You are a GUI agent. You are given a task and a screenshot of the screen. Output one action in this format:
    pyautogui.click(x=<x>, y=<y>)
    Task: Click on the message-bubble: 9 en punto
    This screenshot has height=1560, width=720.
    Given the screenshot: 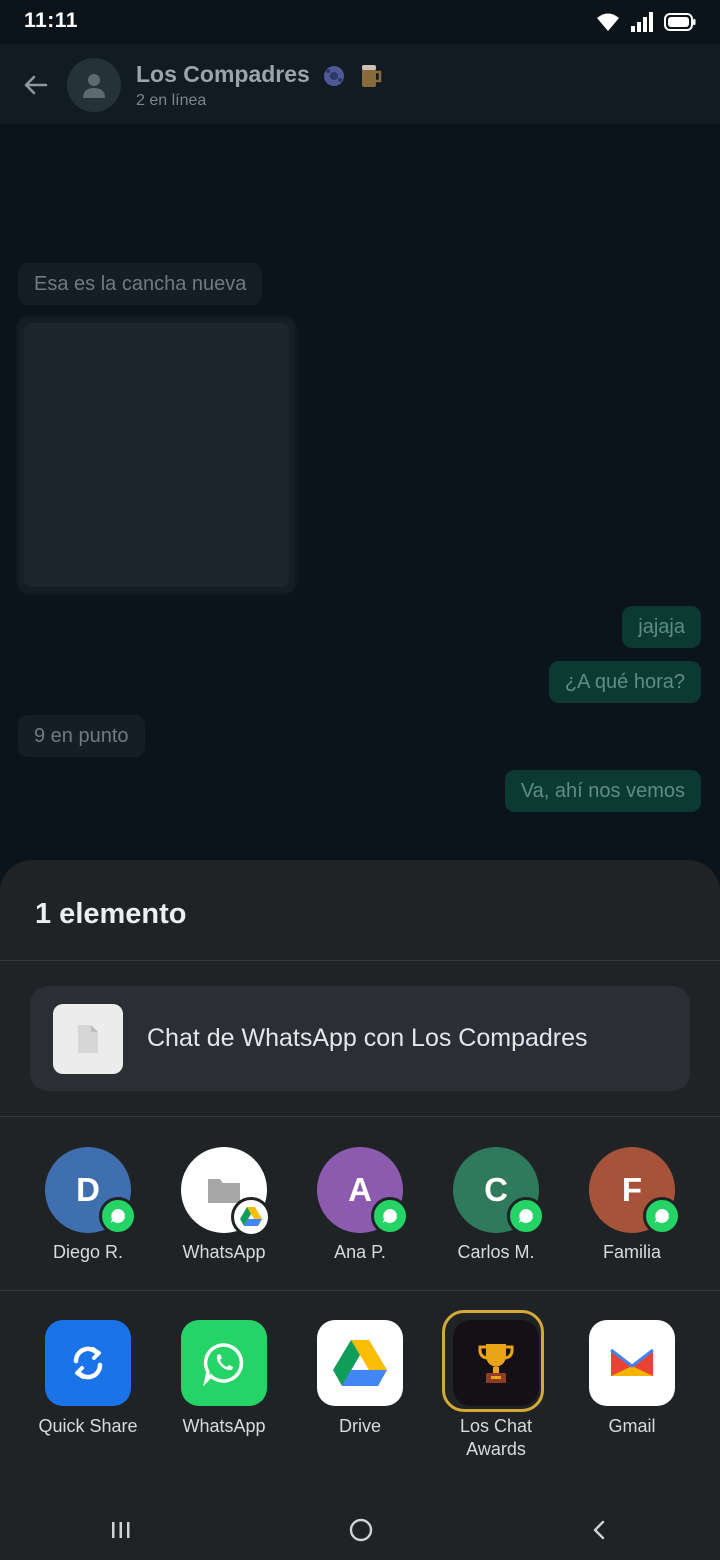 What is the action you would take?
    pyautogui.click(x=81, y=736)
    